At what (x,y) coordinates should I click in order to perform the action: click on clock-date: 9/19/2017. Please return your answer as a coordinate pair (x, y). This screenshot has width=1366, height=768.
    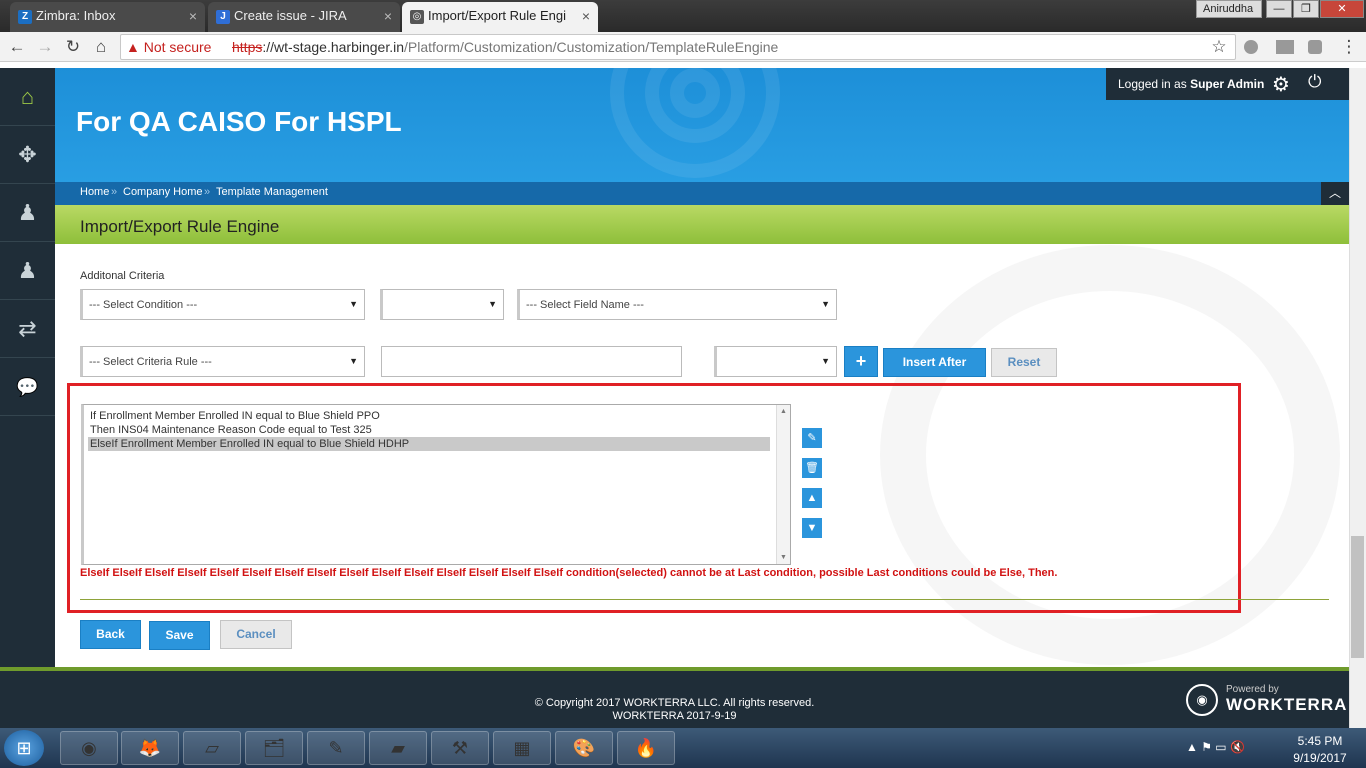
    Looking at the image, I should click on (1320, 758).